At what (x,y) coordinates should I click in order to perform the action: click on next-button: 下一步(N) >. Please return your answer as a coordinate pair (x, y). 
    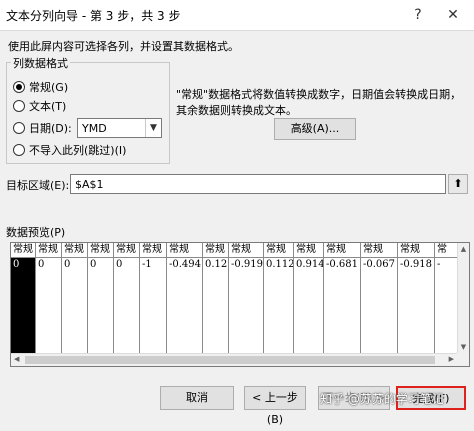
    Looking at the image, I should click on (354, 398).